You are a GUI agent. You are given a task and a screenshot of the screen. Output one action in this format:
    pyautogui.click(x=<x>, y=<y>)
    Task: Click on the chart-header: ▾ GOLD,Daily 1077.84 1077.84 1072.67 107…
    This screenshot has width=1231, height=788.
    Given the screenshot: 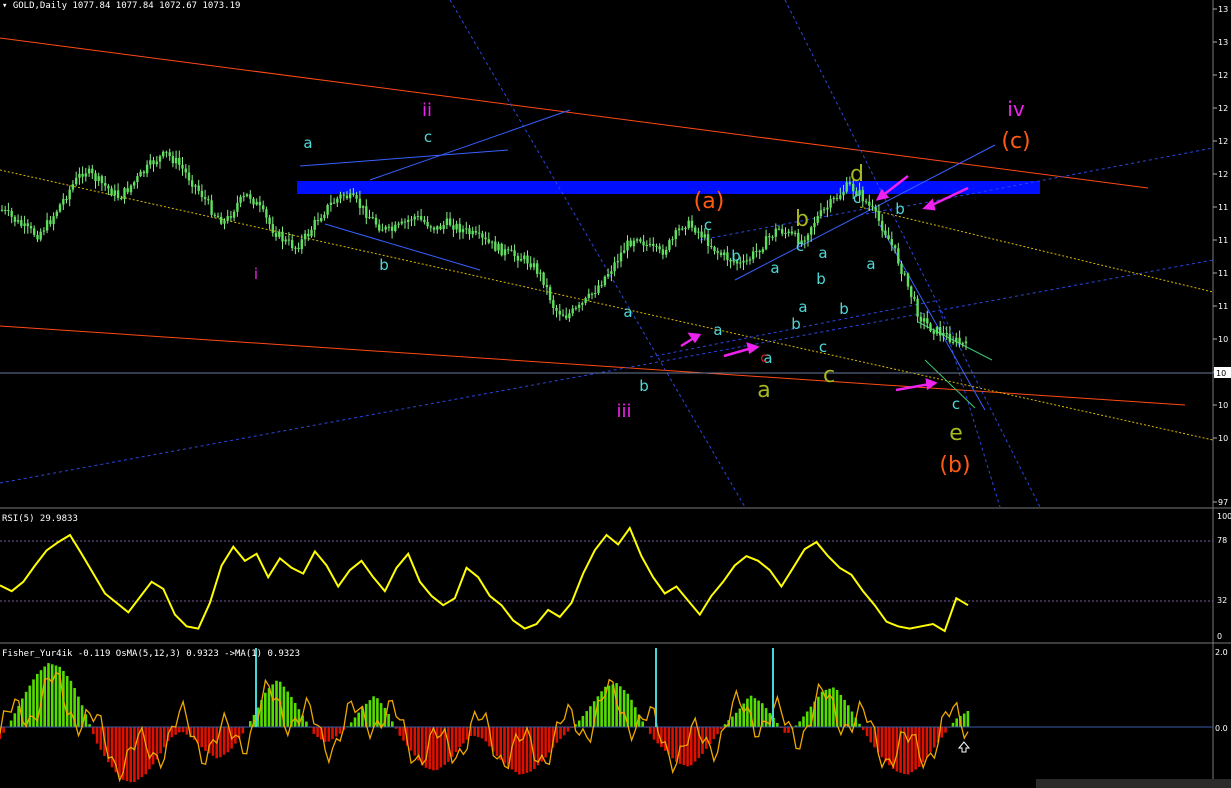 What is the action you would take?
    pyautogui.click(x=121, y=6)
    